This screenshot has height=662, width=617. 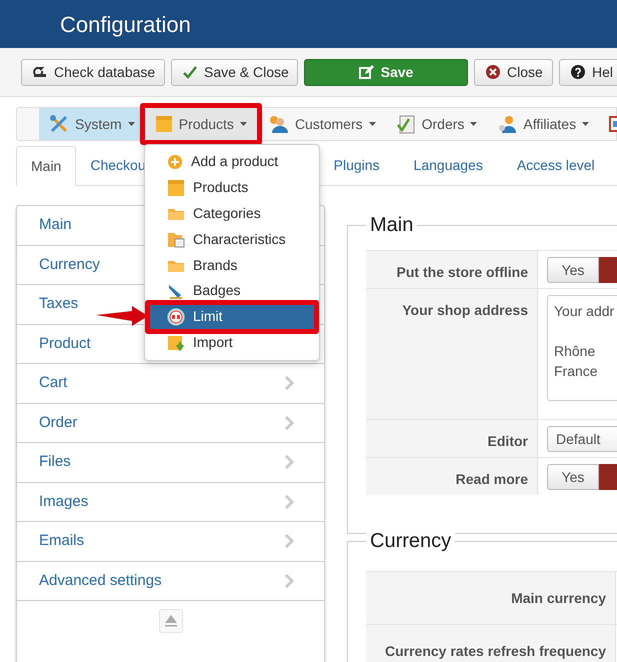 I want to click on sidebar-item: Emails, so click(x=61, y=541).